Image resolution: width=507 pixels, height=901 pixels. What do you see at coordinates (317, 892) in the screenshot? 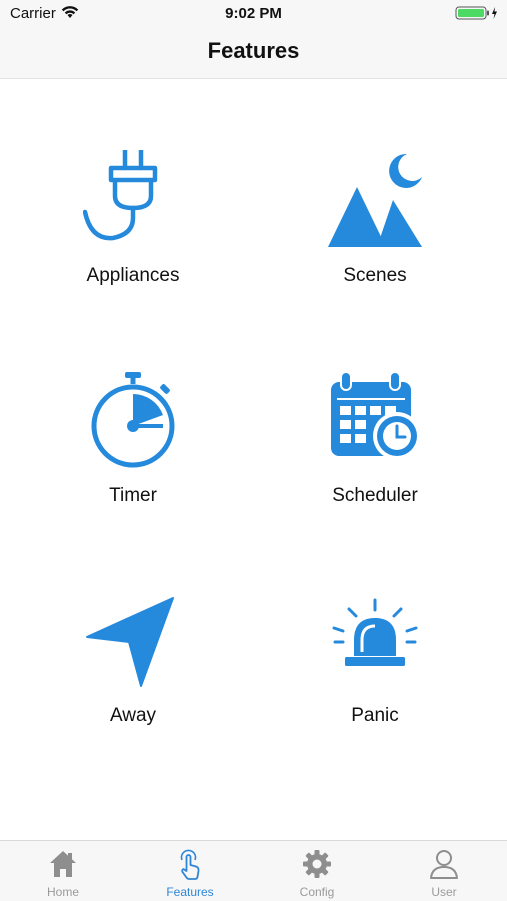
I see `tab-label: Config` at bounding box center [317, 892].